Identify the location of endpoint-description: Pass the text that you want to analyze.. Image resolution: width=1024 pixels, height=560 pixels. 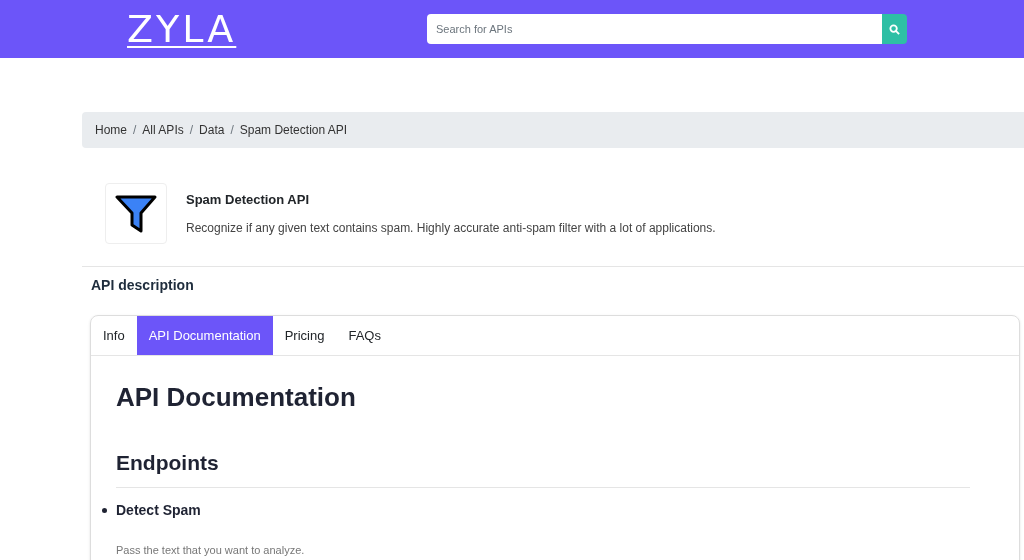
(211, 550).